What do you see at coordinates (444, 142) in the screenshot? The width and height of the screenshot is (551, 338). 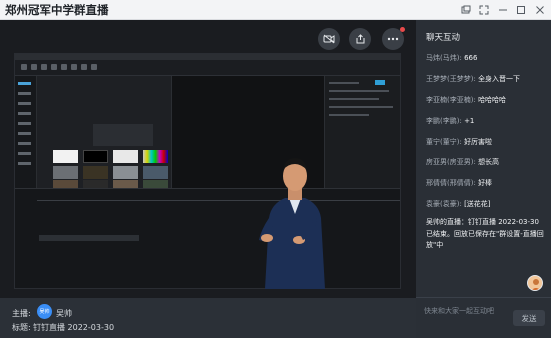 I see `chat-sender: 董宁(董宁):` at bounding box center [444, 142].